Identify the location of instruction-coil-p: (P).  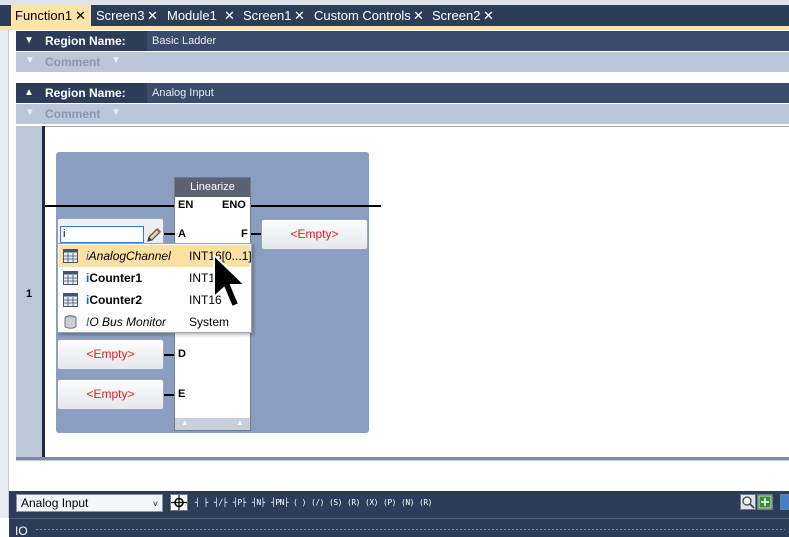
(389, 502).